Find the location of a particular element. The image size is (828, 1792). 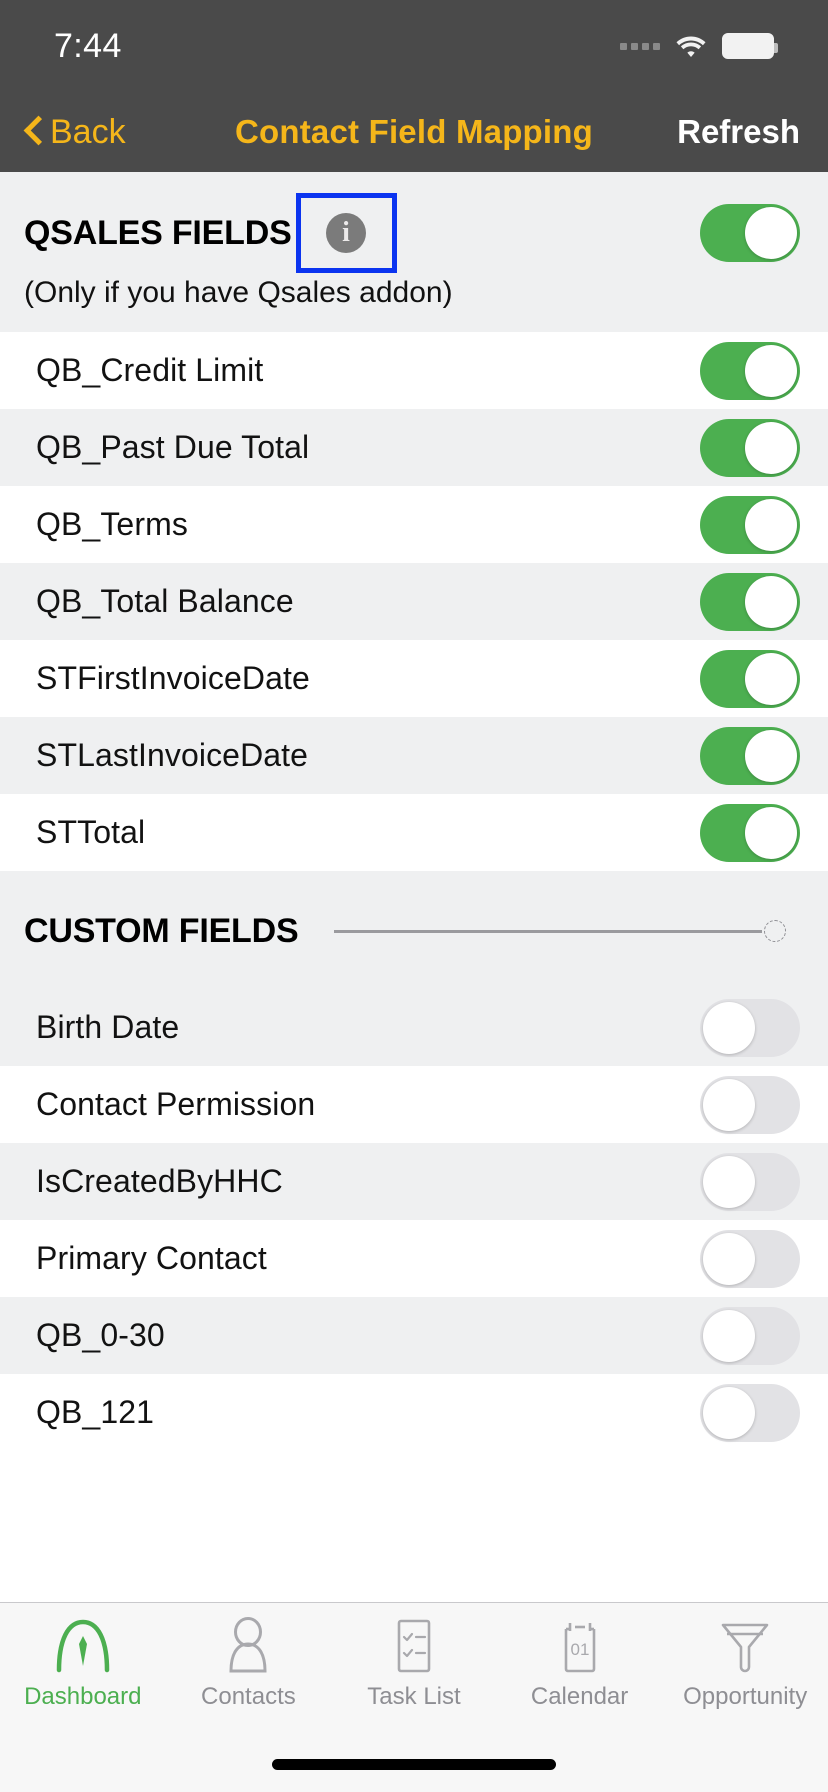

checklist-icon is located at coordinates (414, 1646).